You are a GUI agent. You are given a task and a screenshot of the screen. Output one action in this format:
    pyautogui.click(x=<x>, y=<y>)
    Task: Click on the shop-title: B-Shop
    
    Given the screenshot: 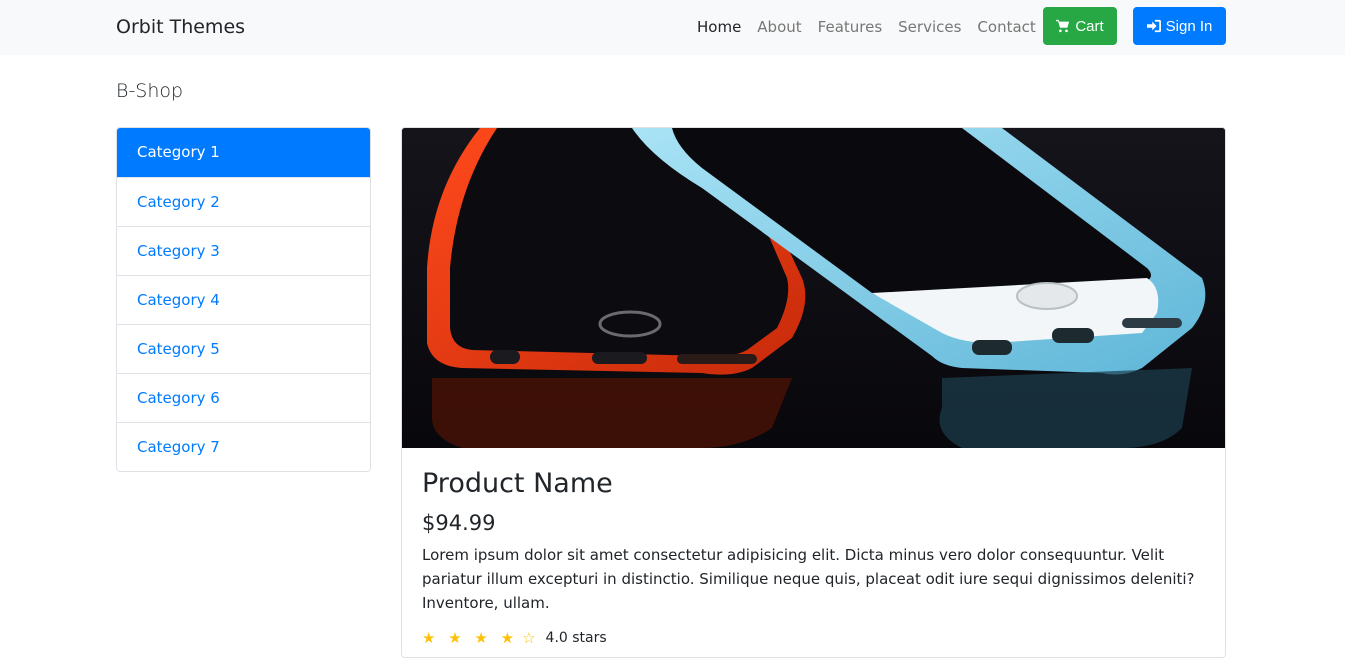 What is the action you would take?
    pyautogui.click(x=150, y=91)
    